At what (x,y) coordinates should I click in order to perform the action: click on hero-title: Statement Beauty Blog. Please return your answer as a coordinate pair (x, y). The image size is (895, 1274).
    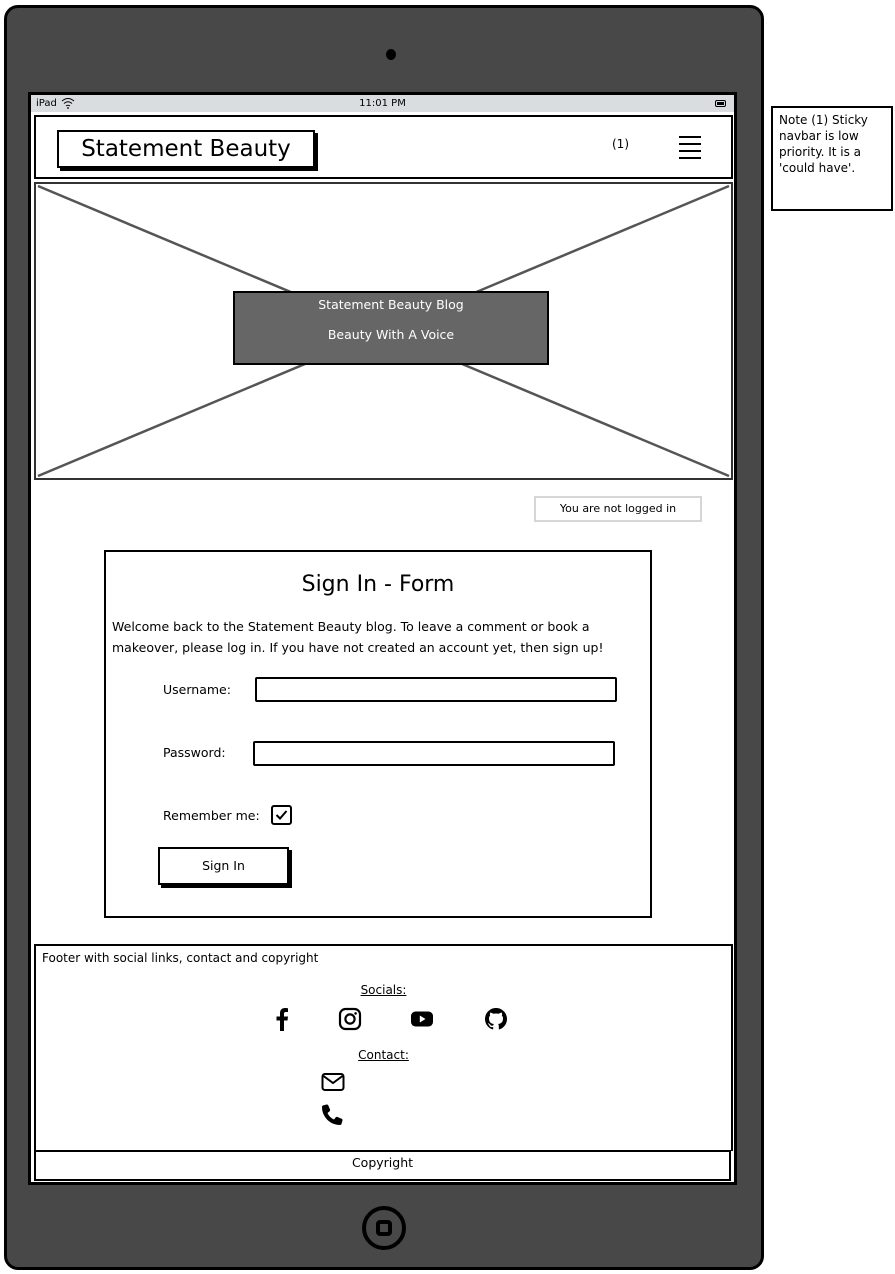
    Looking at the image, I should click on (391, 304).